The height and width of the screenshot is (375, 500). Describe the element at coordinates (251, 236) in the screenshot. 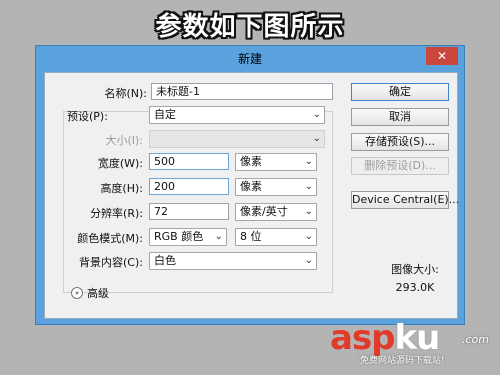

I see `bit-depth-value: 8 位` at that location.